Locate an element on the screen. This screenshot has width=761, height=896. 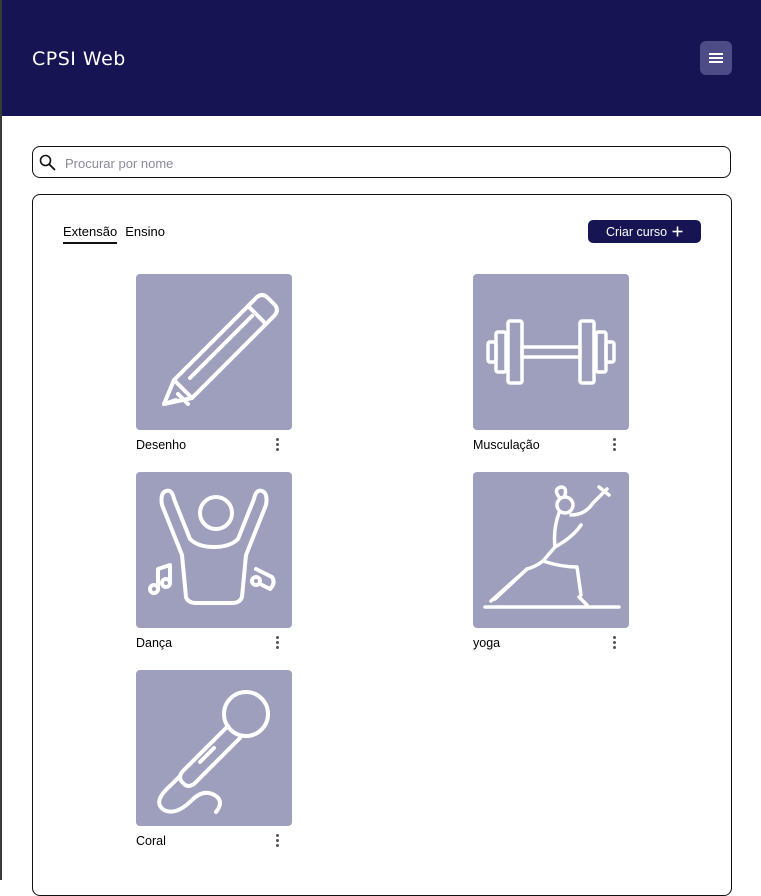
plus-icon is located at coordinates (677, 231).